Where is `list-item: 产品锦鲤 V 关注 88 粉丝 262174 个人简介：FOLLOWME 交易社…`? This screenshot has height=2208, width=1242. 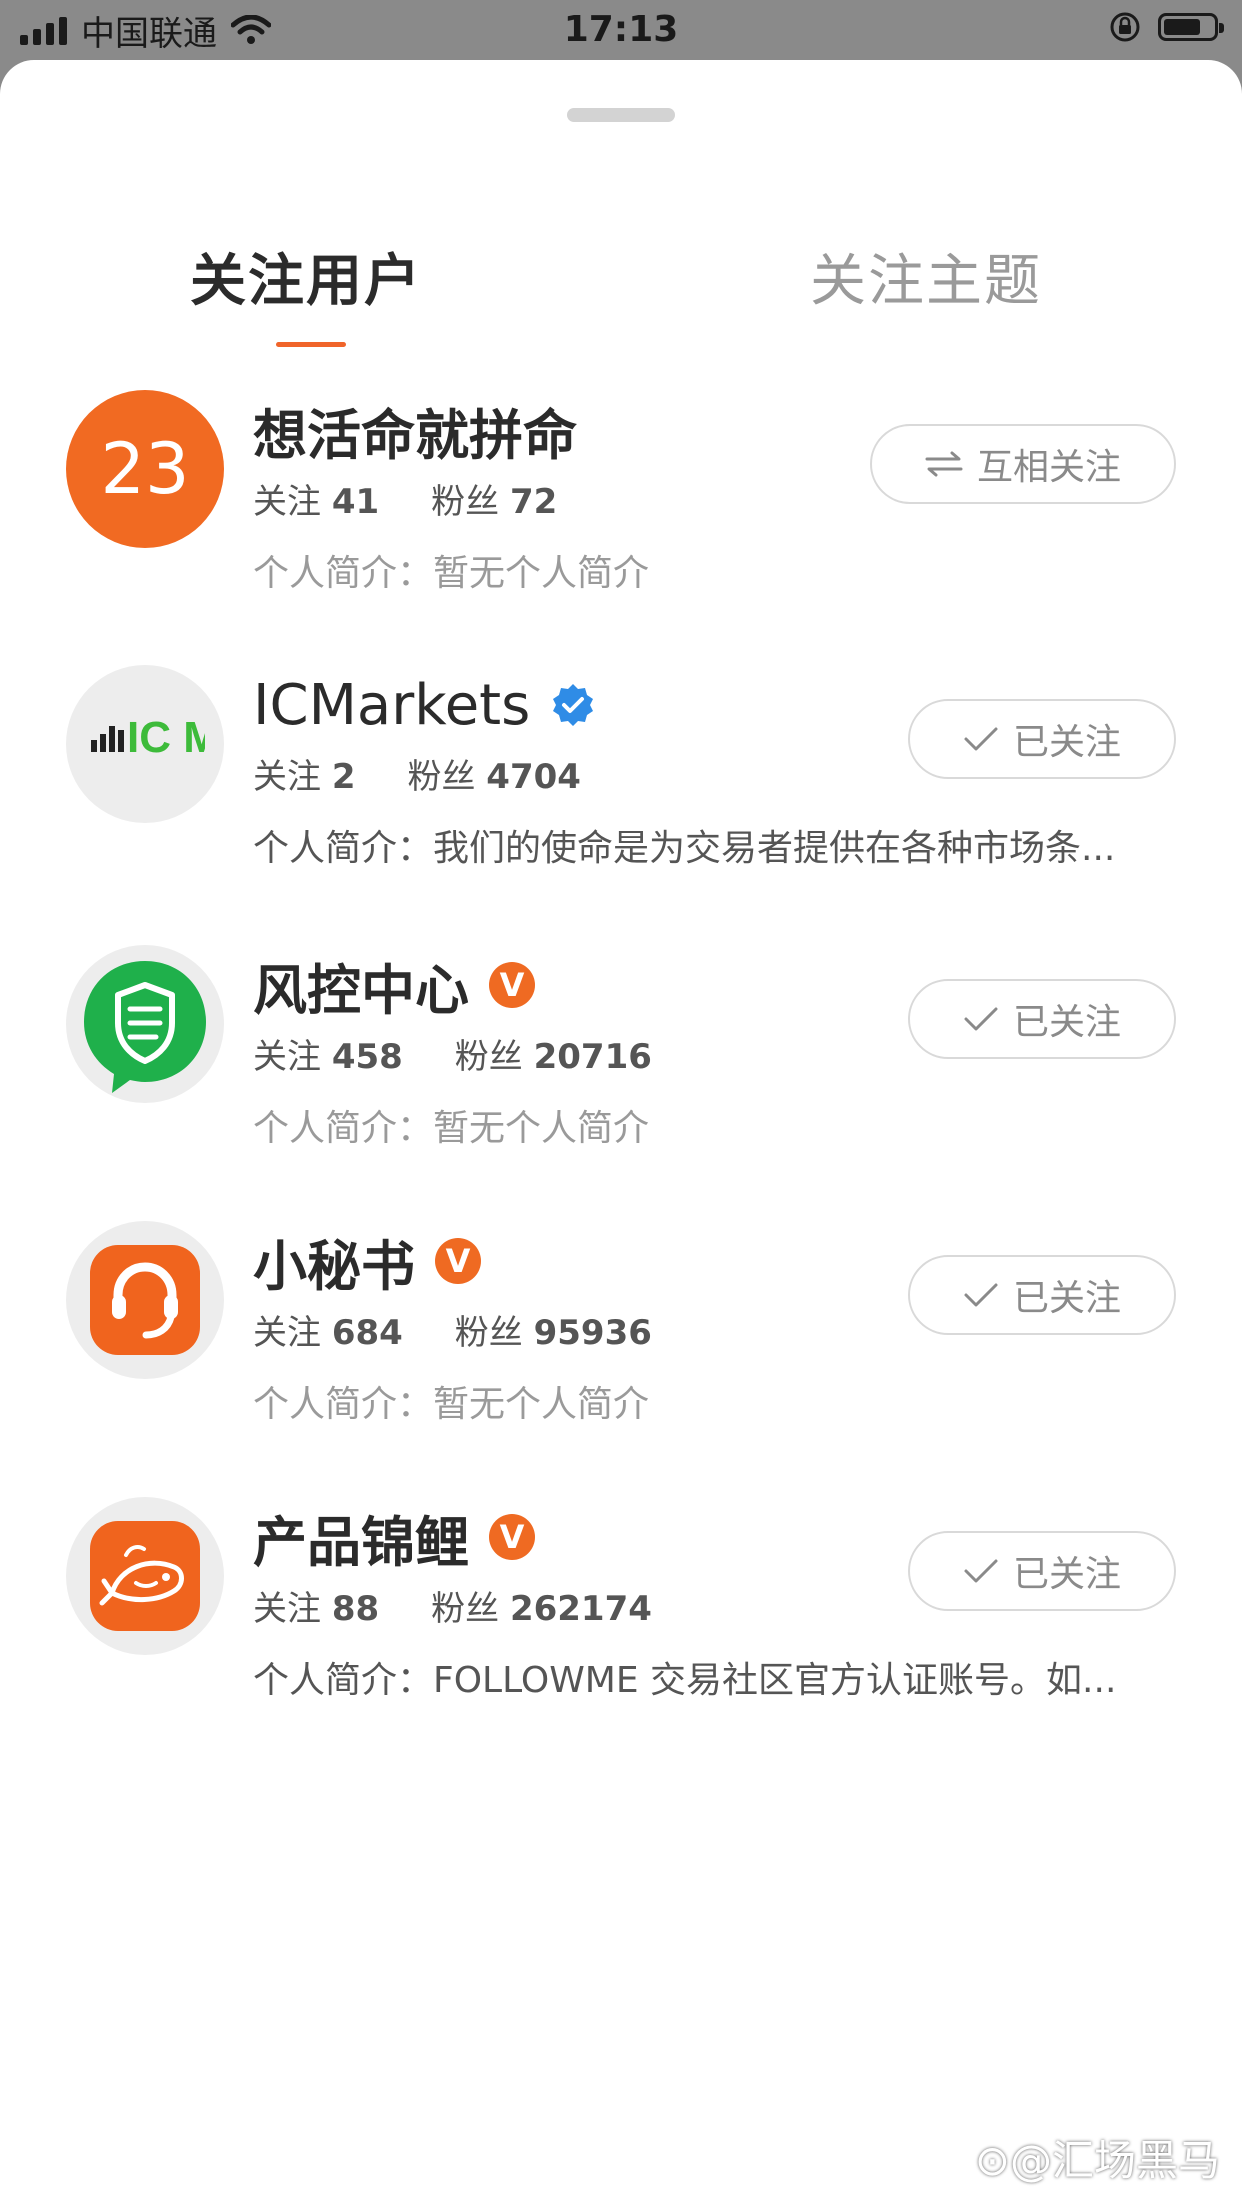
list-item: 产品锦鲤 V 关注 88 粉丝 262174 个人简介：FOLLOWME 交易社… is located at coordinates (621, 1632).